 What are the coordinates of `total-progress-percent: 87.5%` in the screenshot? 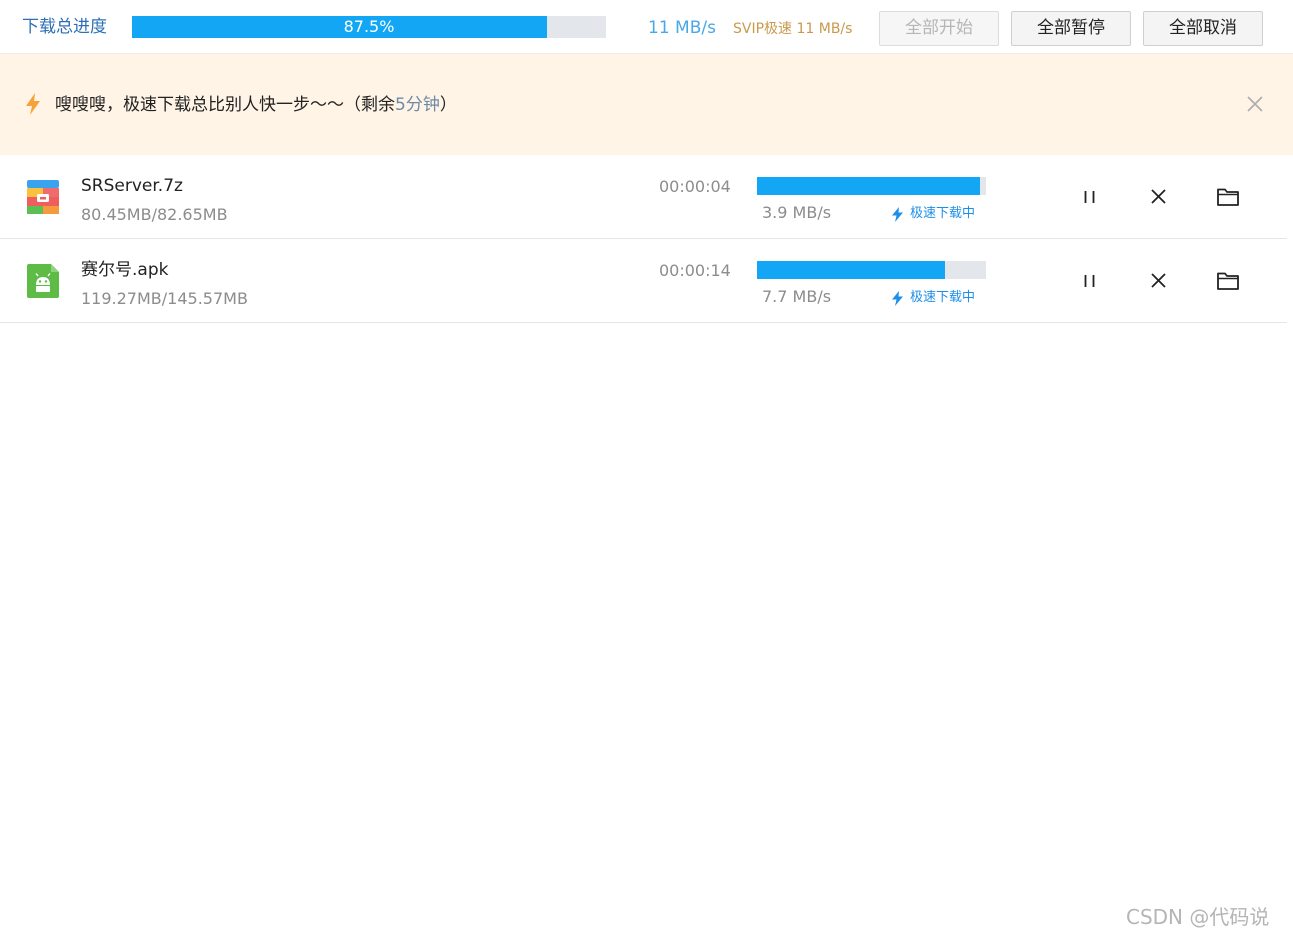 It's located at (369, 26).